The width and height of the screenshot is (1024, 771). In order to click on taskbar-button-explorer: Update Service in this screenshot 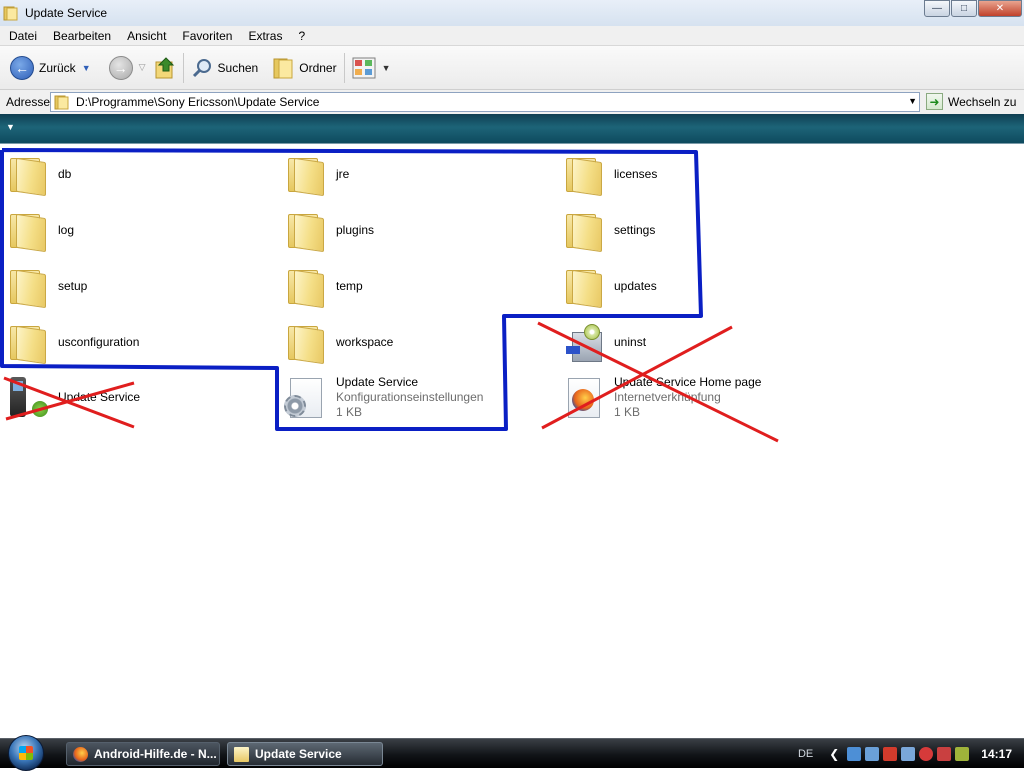, I will do `click(305, 754)`.